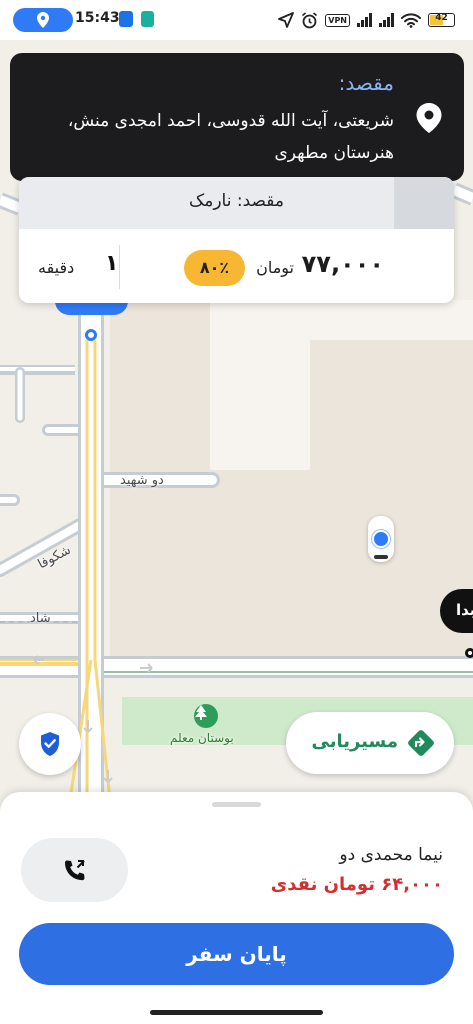 The image size is (473, 1024). Describe the element at coordinates (142, 480) in the screenshot. I see `street-label-do-shahid: دو شهید` at that location.